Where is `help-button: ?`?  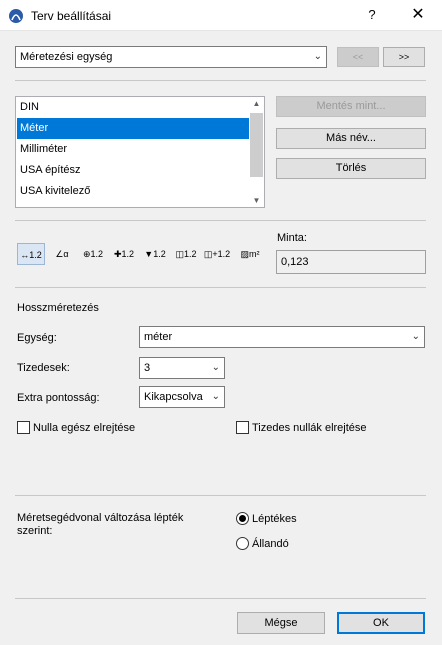 help-button: ? is located at coordinates (372, 15).